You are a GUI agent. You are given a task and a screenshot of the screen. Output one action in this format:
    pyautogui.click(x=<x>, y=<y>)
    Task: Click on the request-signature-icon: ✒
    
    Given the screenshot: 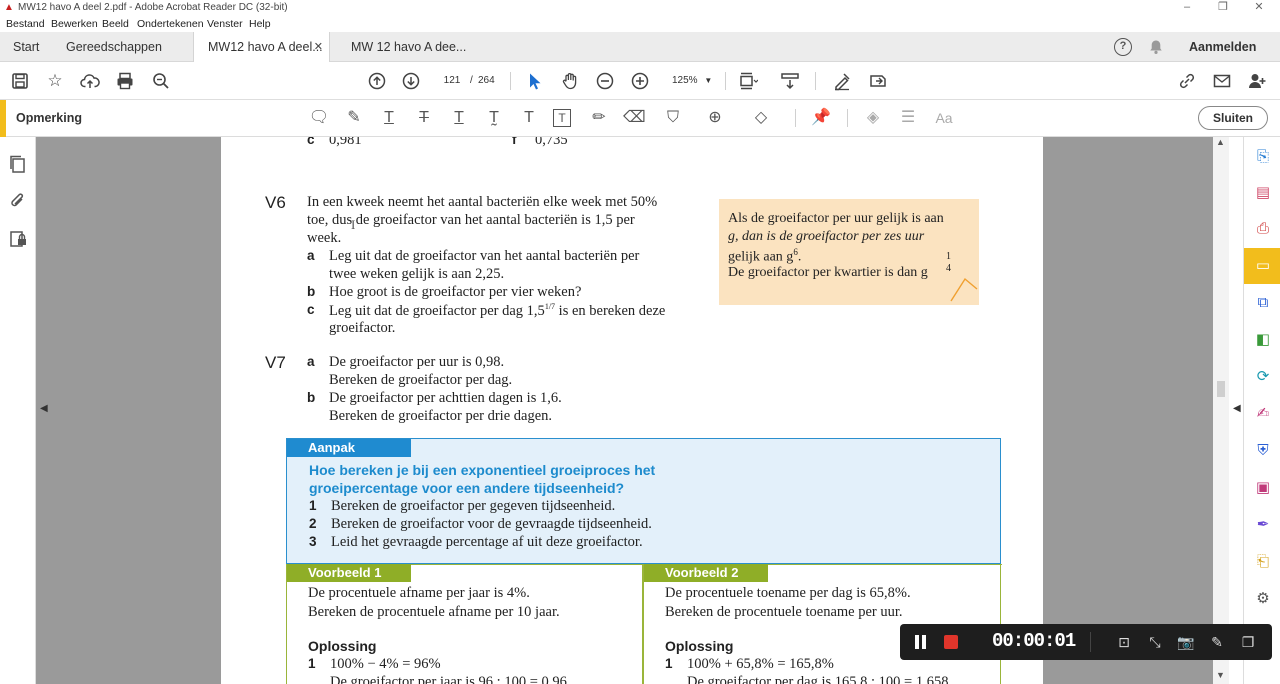 What is the action you would take?
    pyautogui.click(x=1263, y=525)
    